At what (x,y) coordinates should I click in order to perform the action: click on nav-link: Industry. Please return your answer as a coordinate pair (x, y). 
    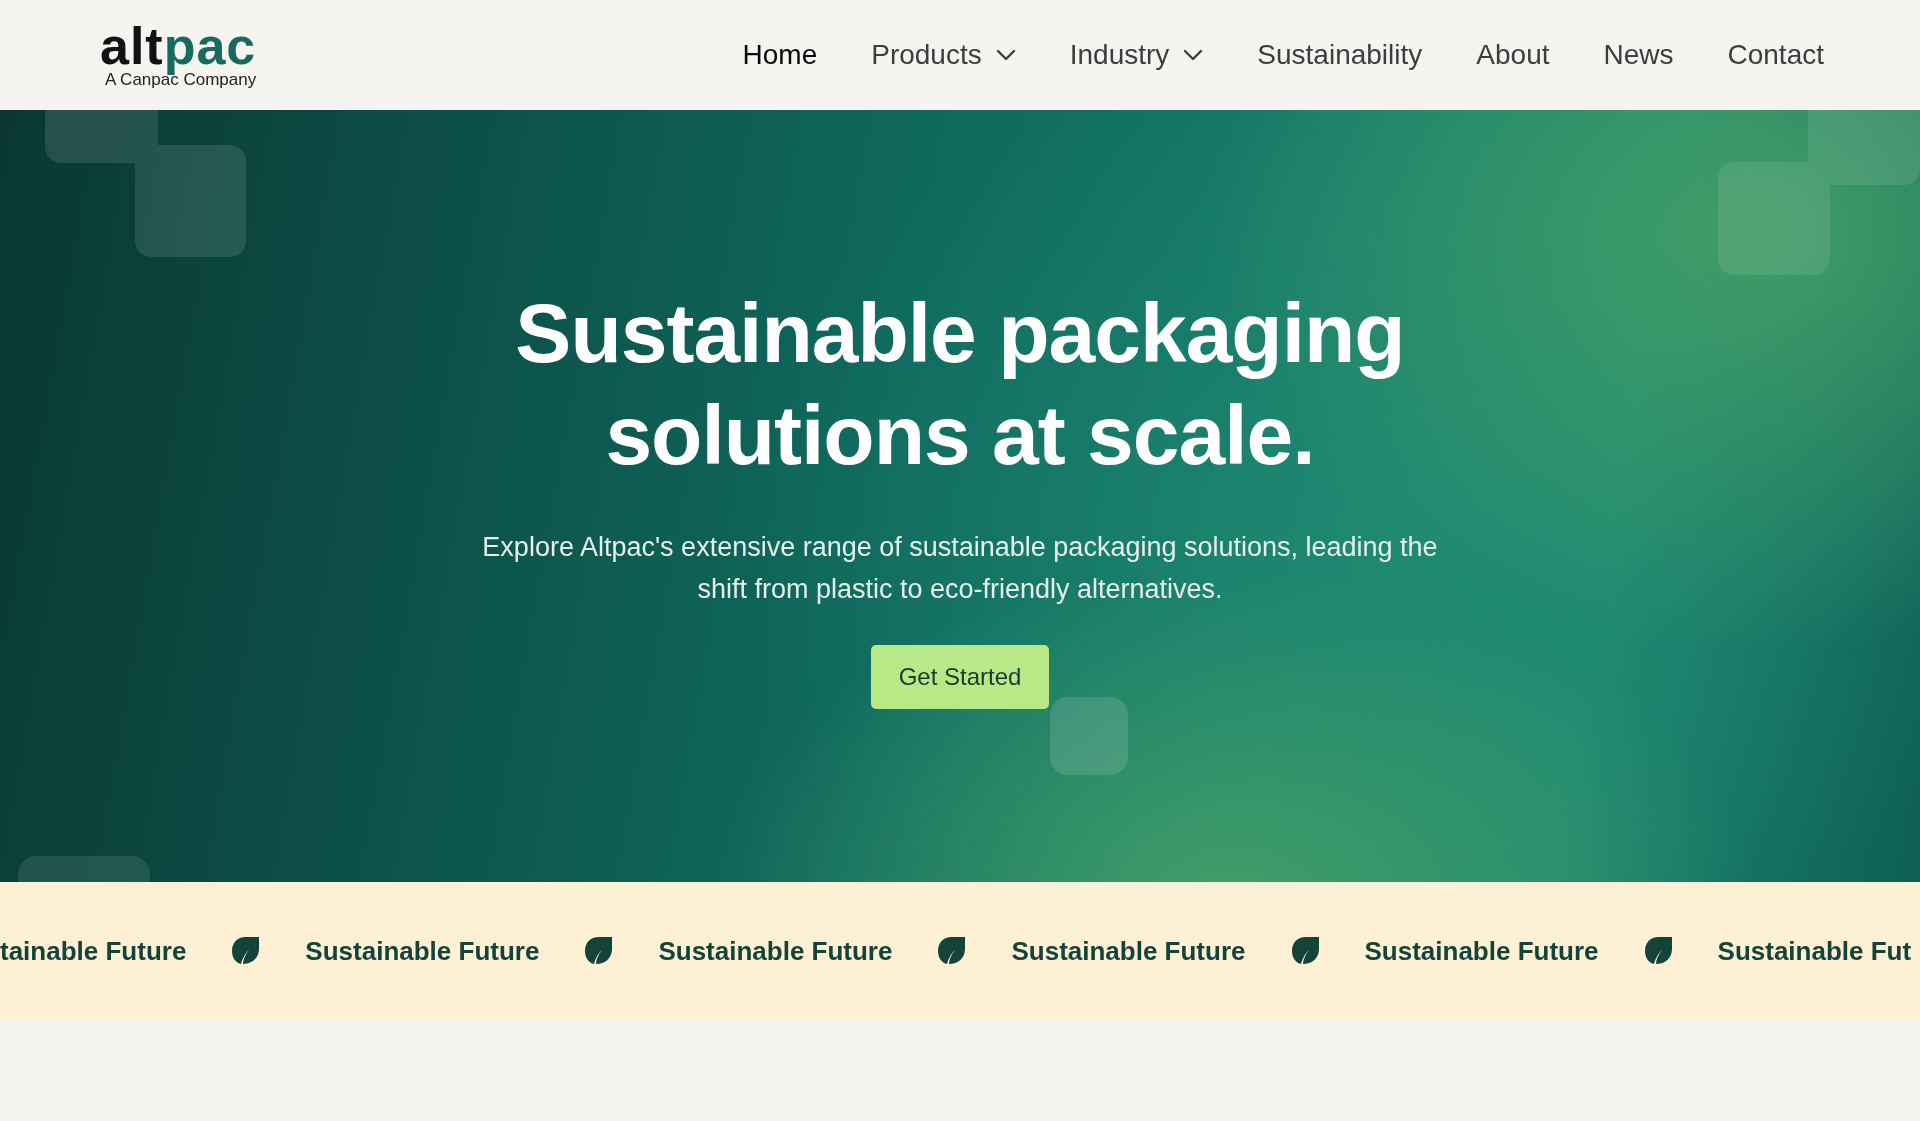
    Looking at the image, I should click on (1136, 55).